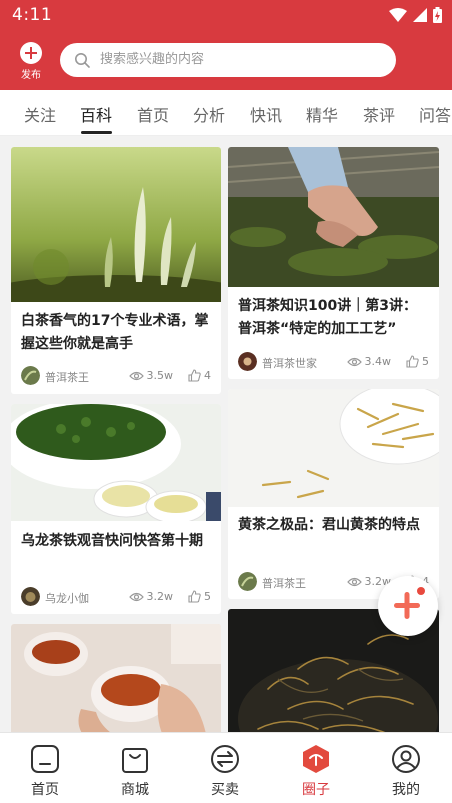  Describe the element at coordinates (406, 790) in the screenshot. I see `nav-label: 我的` at that location.